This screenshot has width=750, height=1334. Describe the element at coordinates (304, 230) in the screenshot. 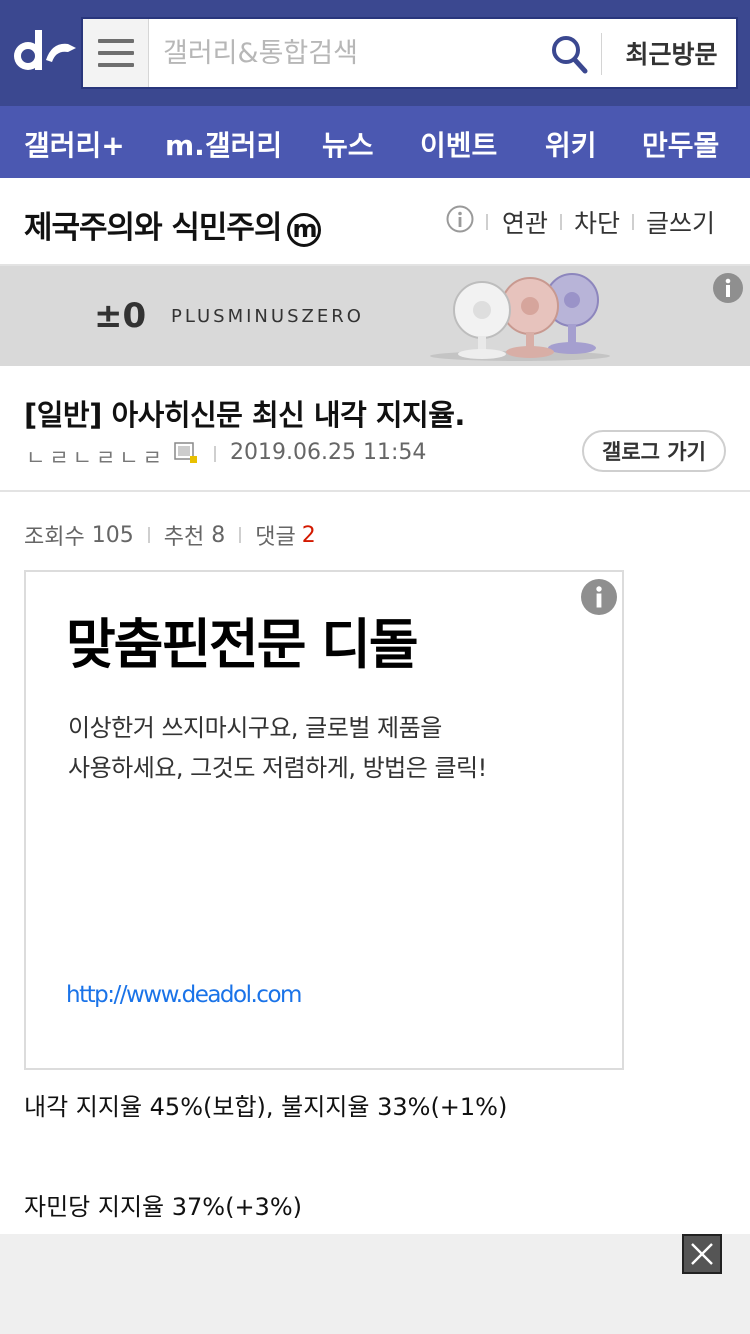

I see `minor-gallery-badge: m` at that location.